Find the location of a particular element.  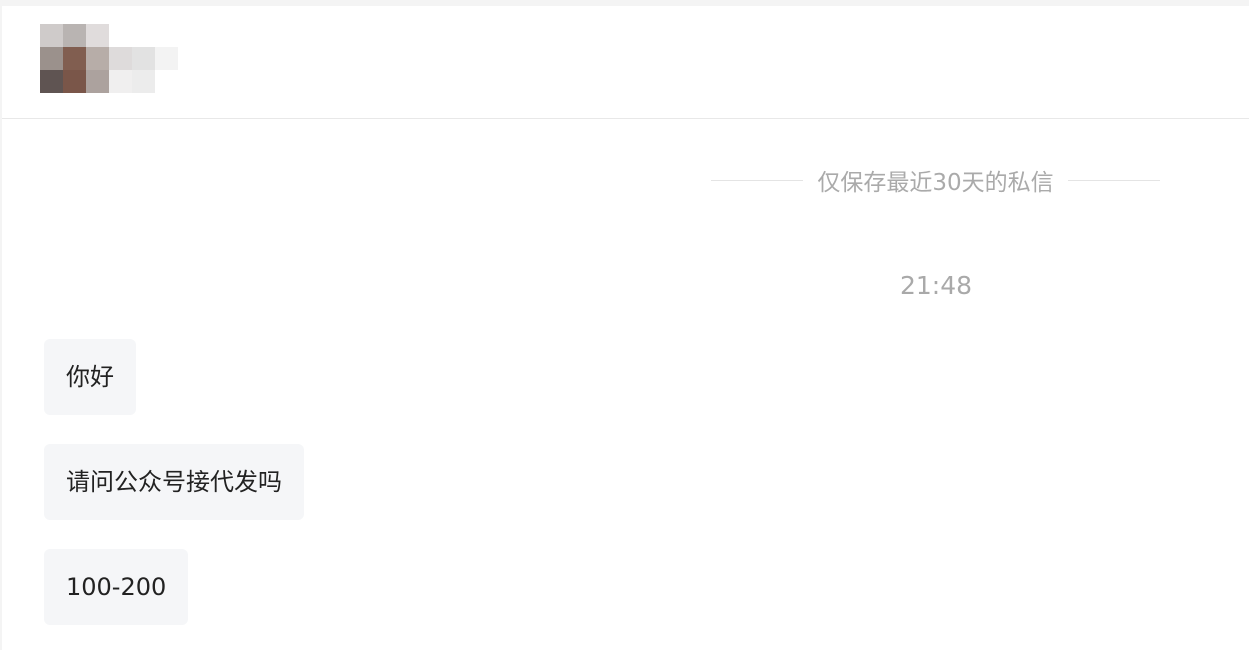

notice-text: 仅保存最近30天的私信 is located at coordinates (935, 183).